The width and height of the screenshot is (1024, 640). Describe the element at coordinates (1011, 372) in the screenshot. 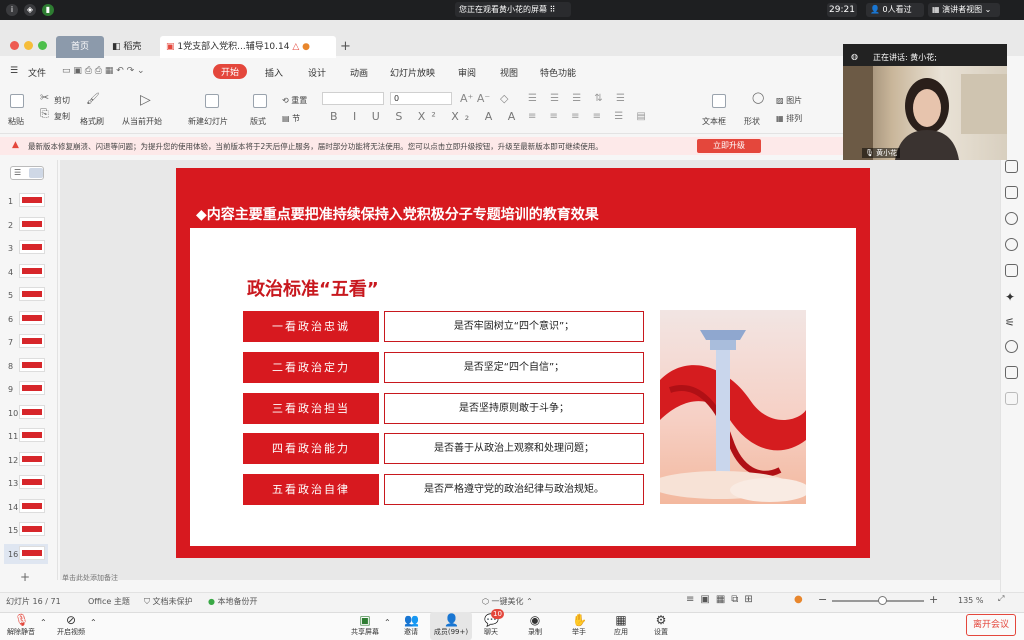

I see `image-tool-icon` at that location.